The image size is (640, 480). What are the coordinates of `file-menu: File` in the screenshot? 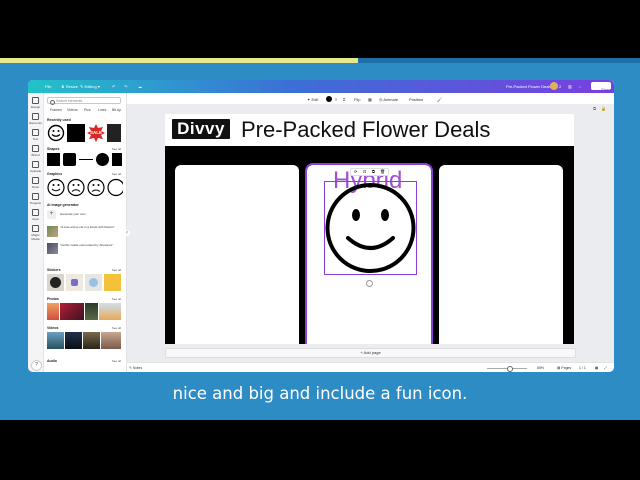 It's located at (48, 86).